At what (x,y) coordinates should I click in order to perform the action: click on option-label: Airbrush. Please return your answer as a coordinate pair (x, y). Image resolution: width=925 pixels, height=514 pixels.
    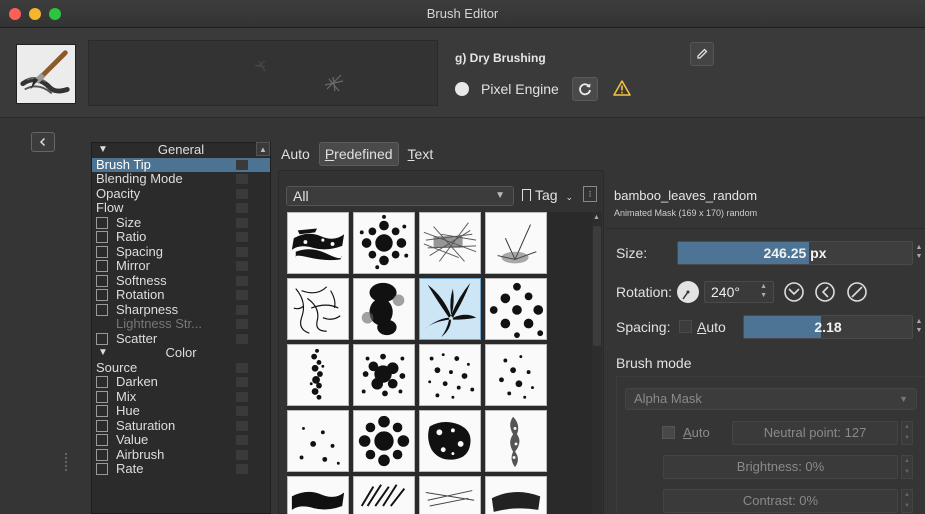
    Looking at the image, I should click on (140, 454).